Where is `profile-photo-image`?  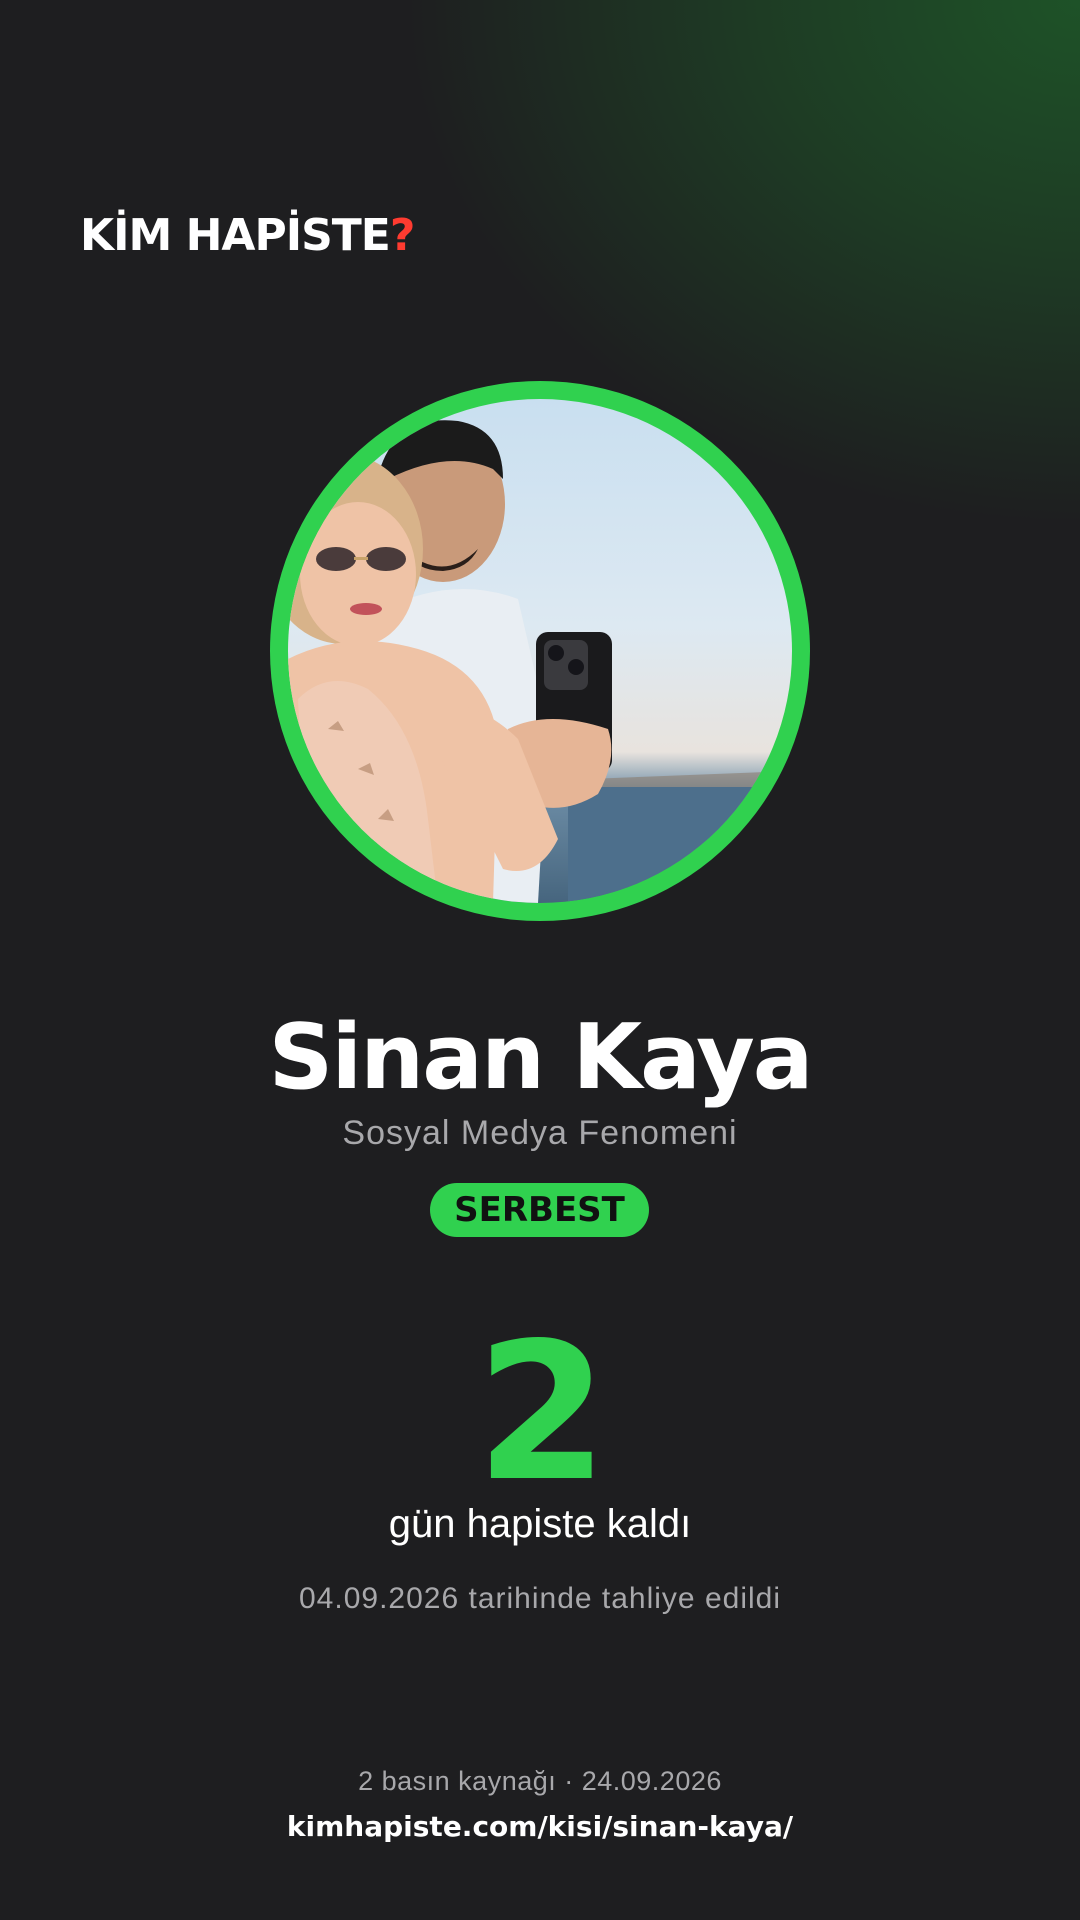
profile-photo-image is located at coordinates (540, 661).